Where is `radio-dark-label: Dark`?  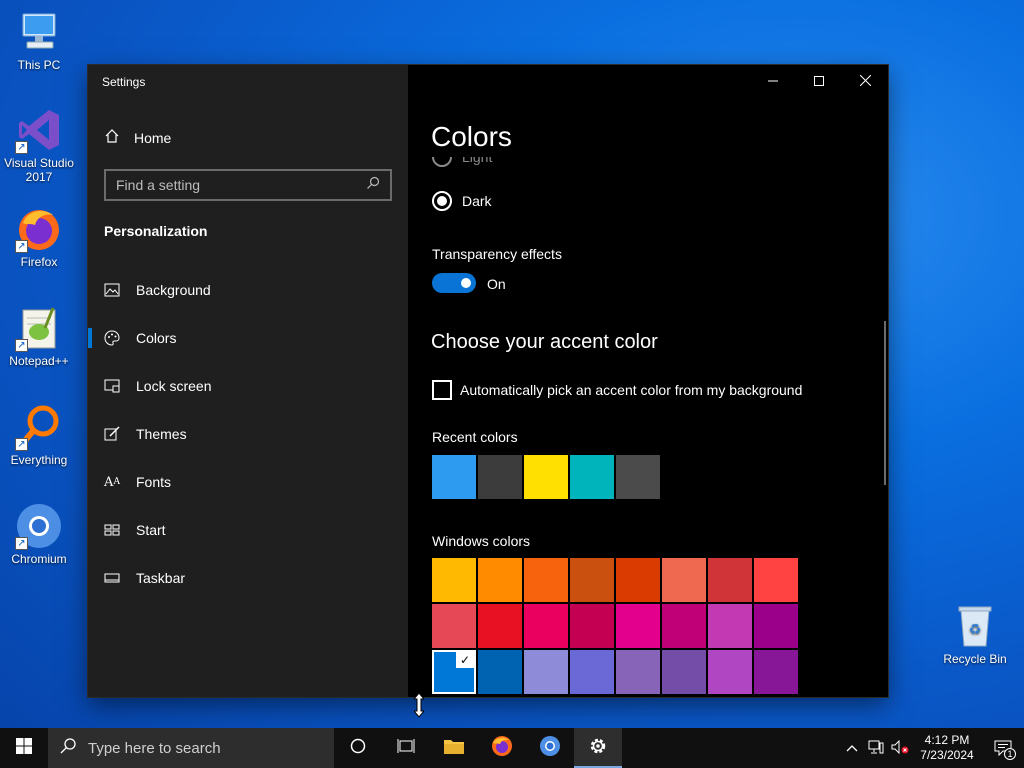 radio-dark-label: Dark is located at coordinates (477, 201).